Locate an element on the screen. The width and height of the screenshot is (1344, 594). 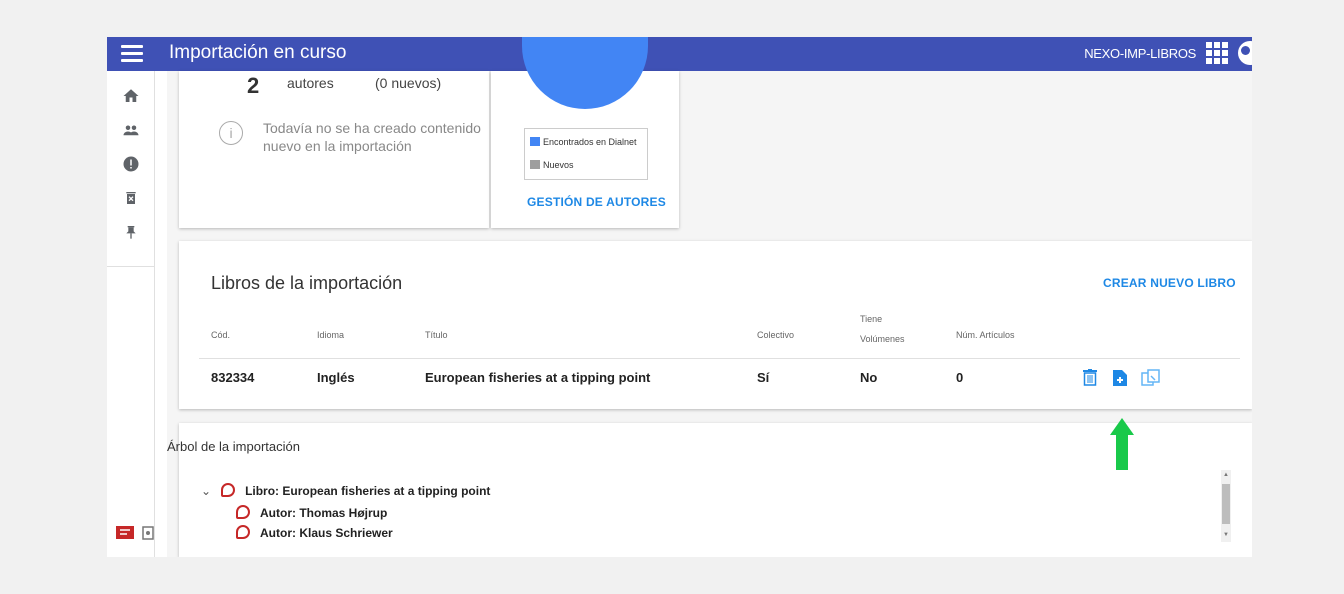
col-header-volumes-line1: Tiene is located at coordinates (871, 319).